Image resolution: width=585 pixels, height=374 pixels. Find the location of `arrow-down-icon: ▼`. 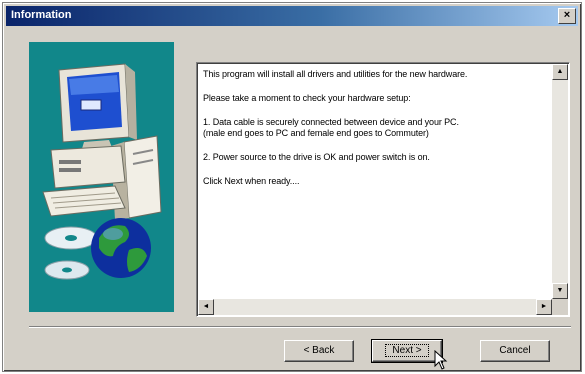

arrow-down-icon: ▼ is located at coordinates (560, 290).